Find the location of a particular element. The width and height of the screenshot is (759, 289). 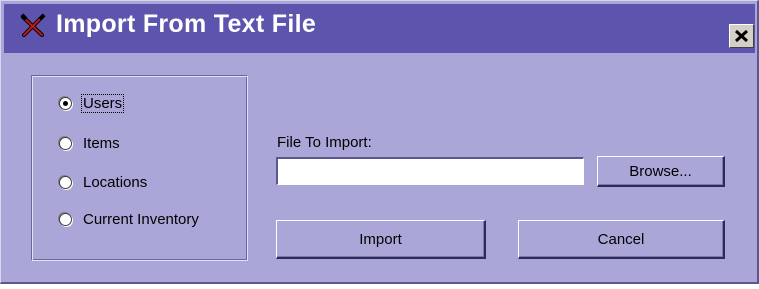

radio-label-locations: Locations is located at coordinates (115, 182).